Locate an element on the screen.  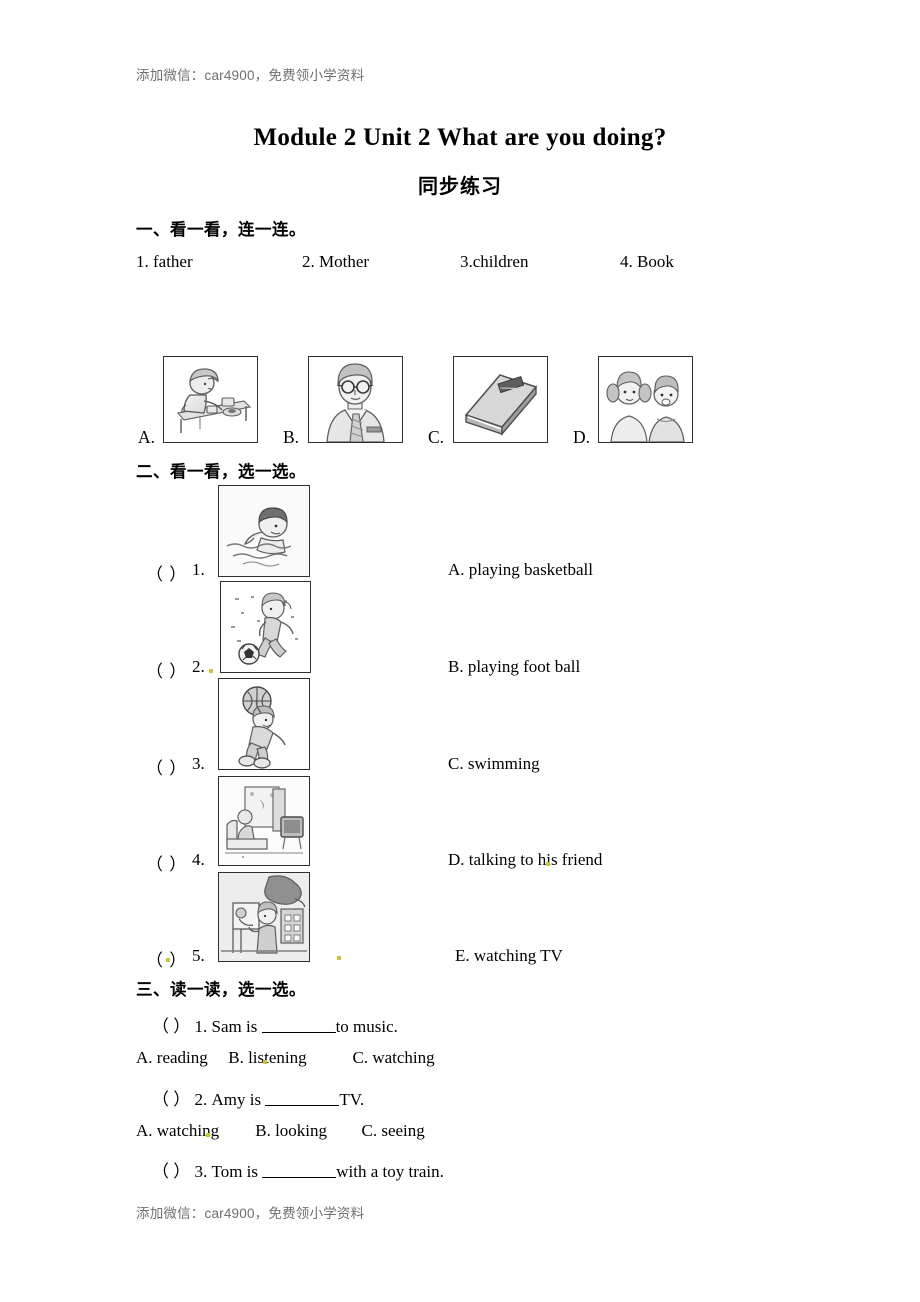
section-3-stem-3-before: Tom is is located at coordinates (237, 1171).